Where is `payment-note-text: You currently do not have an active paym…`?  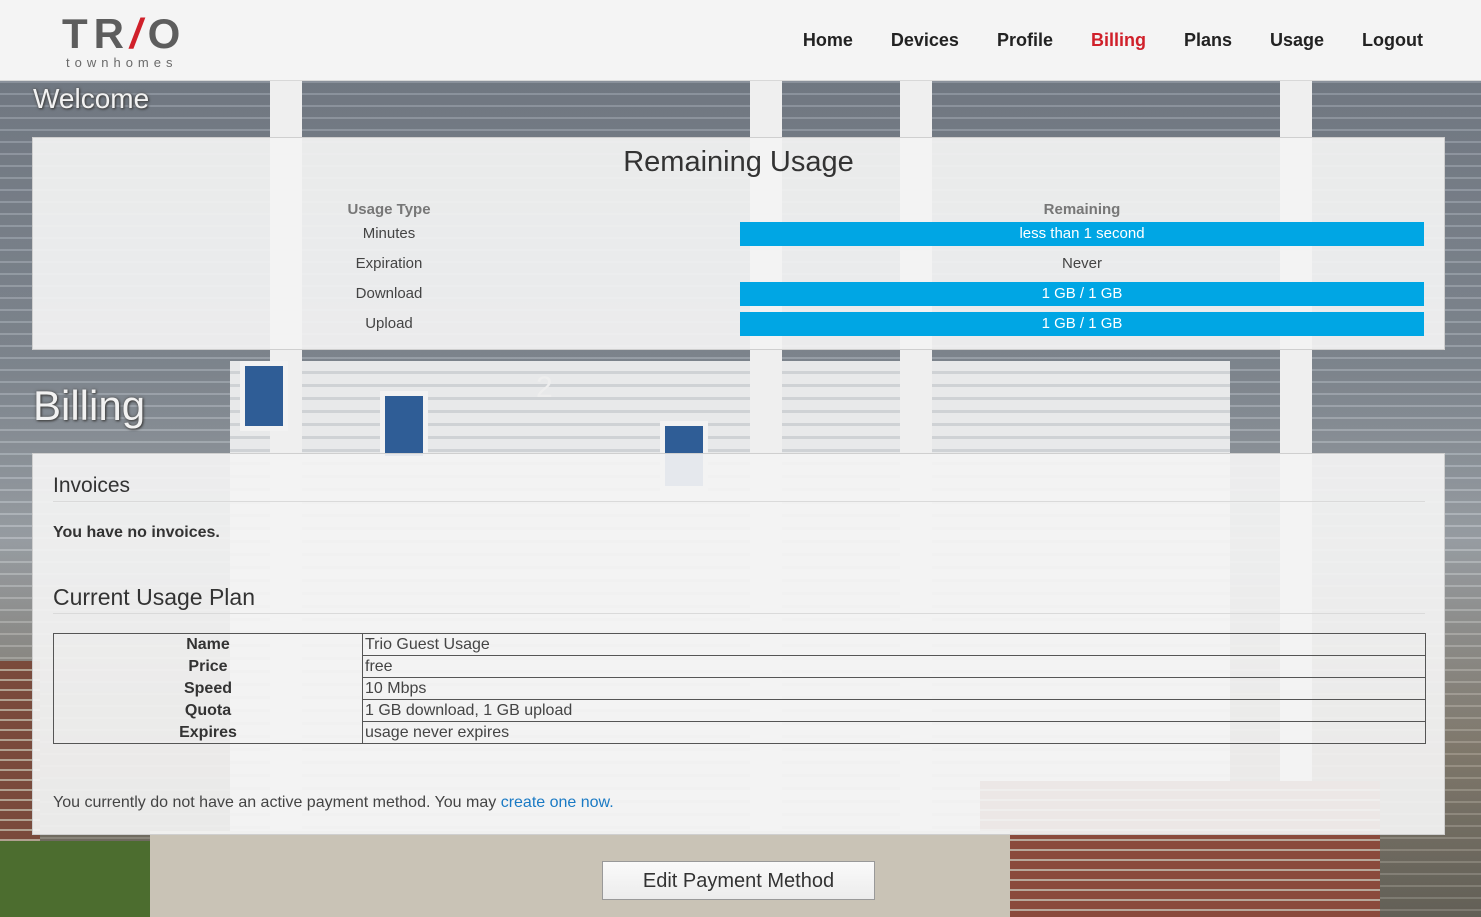 payment-note-text: You currently do not have an active paym… is located at coordinates (277, 802).